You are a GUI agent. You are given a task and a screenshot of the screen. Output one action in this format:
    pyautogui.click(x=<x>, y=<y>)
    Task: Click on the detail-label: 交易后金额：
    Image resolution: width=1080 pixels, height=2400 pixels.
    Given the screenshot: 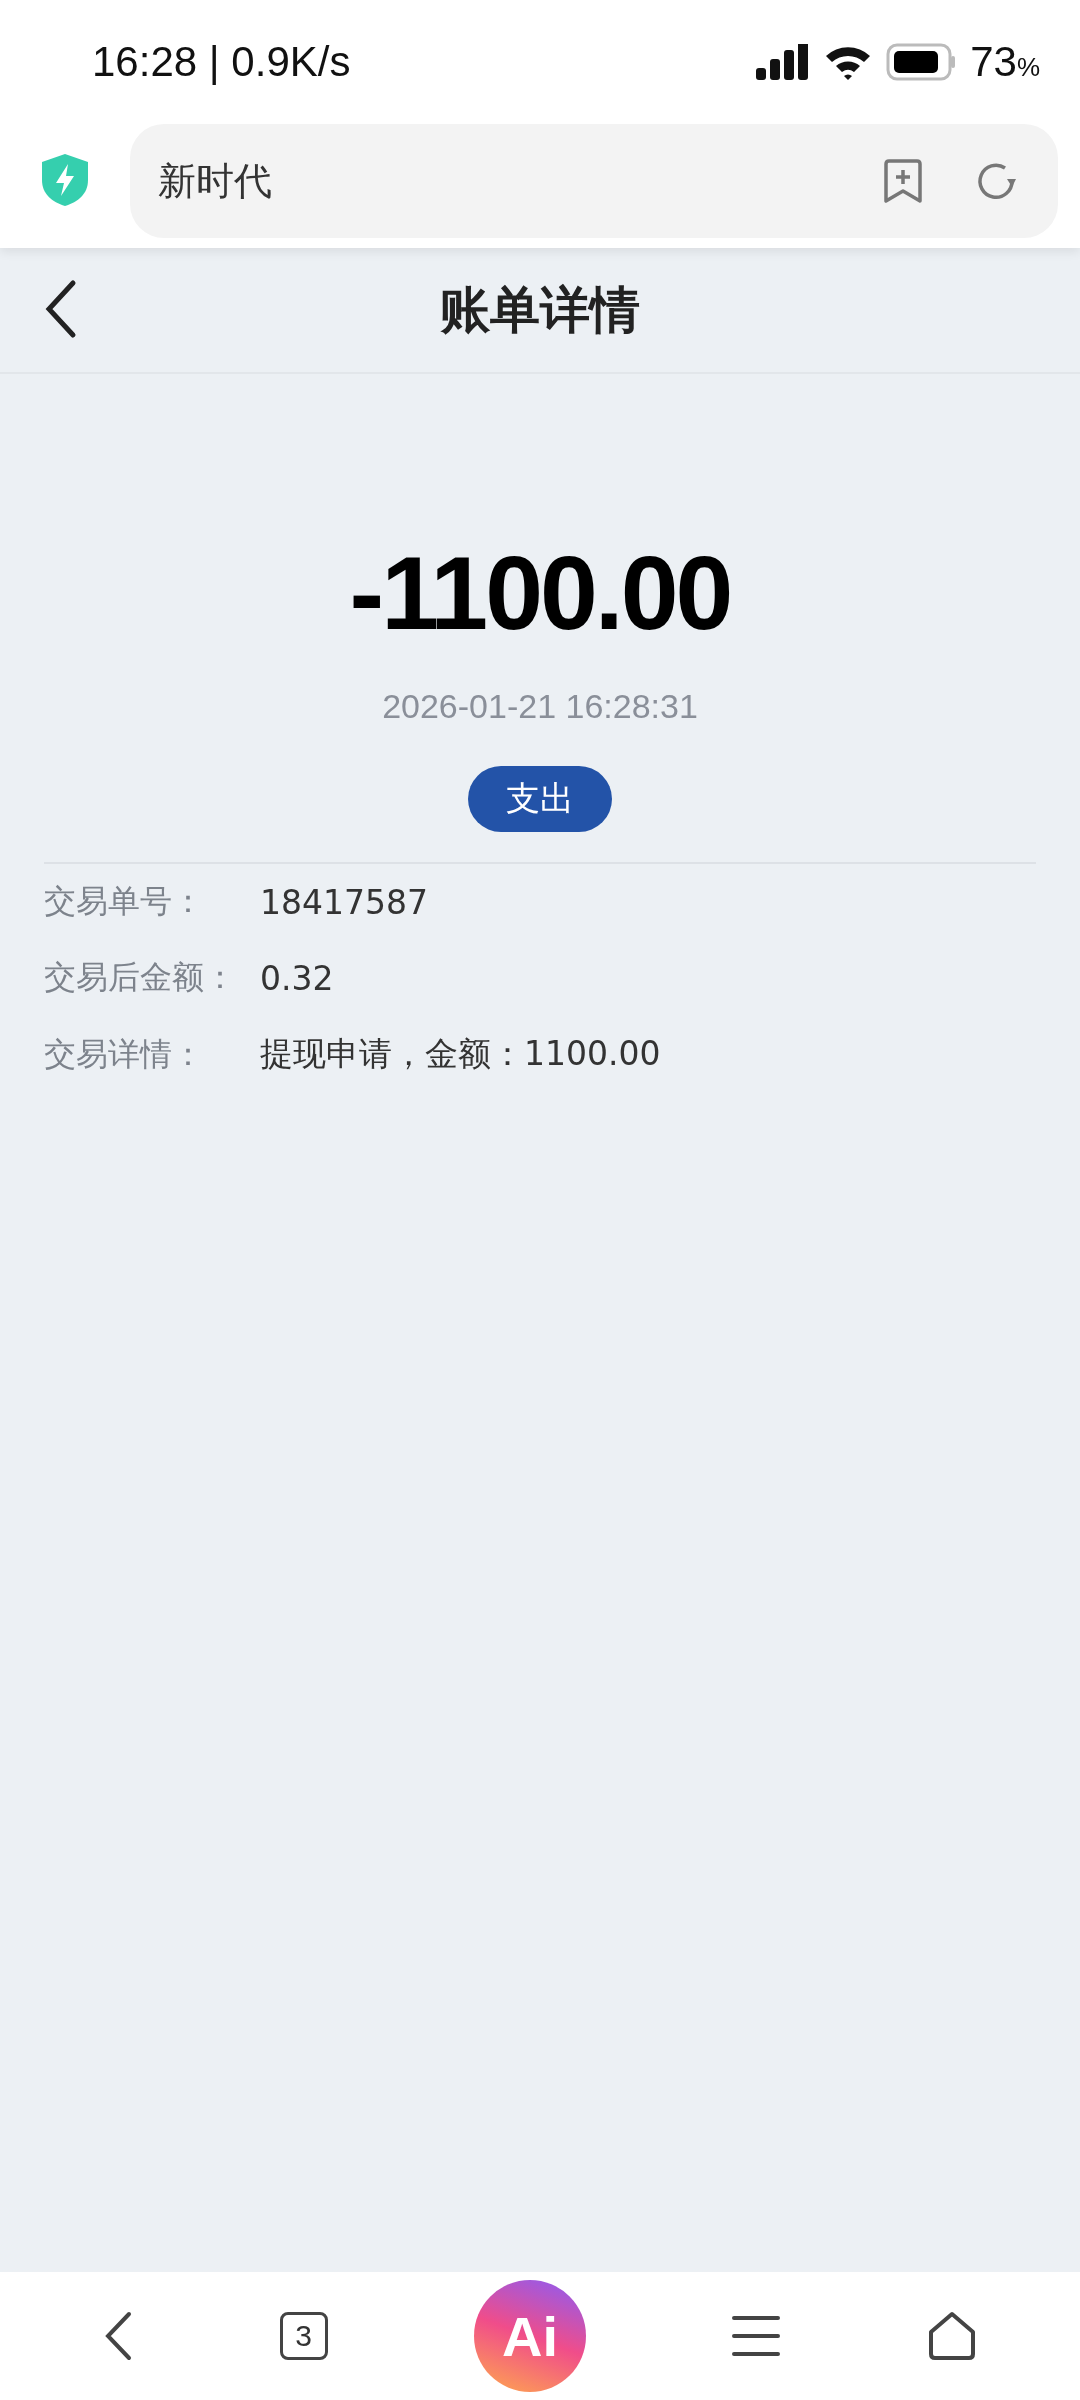 What is the action you would take?
    pyautogui.click(x=140, y=977)
    